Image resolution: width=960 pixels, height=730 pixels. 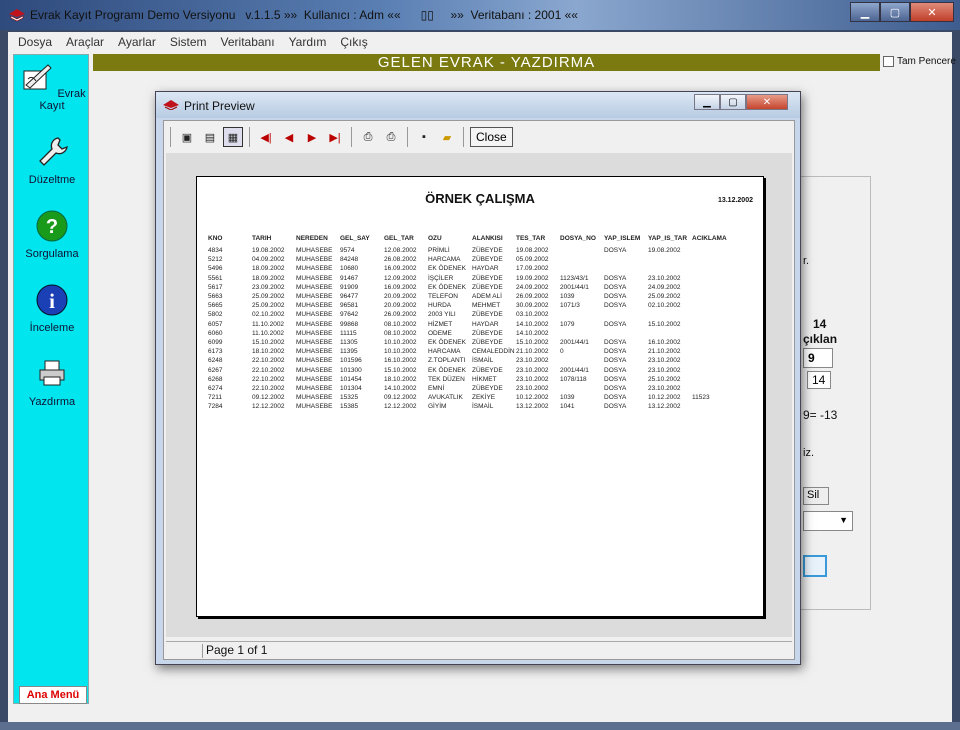 I want to click on minimize-button: ▁, so click(x=865, y=12).